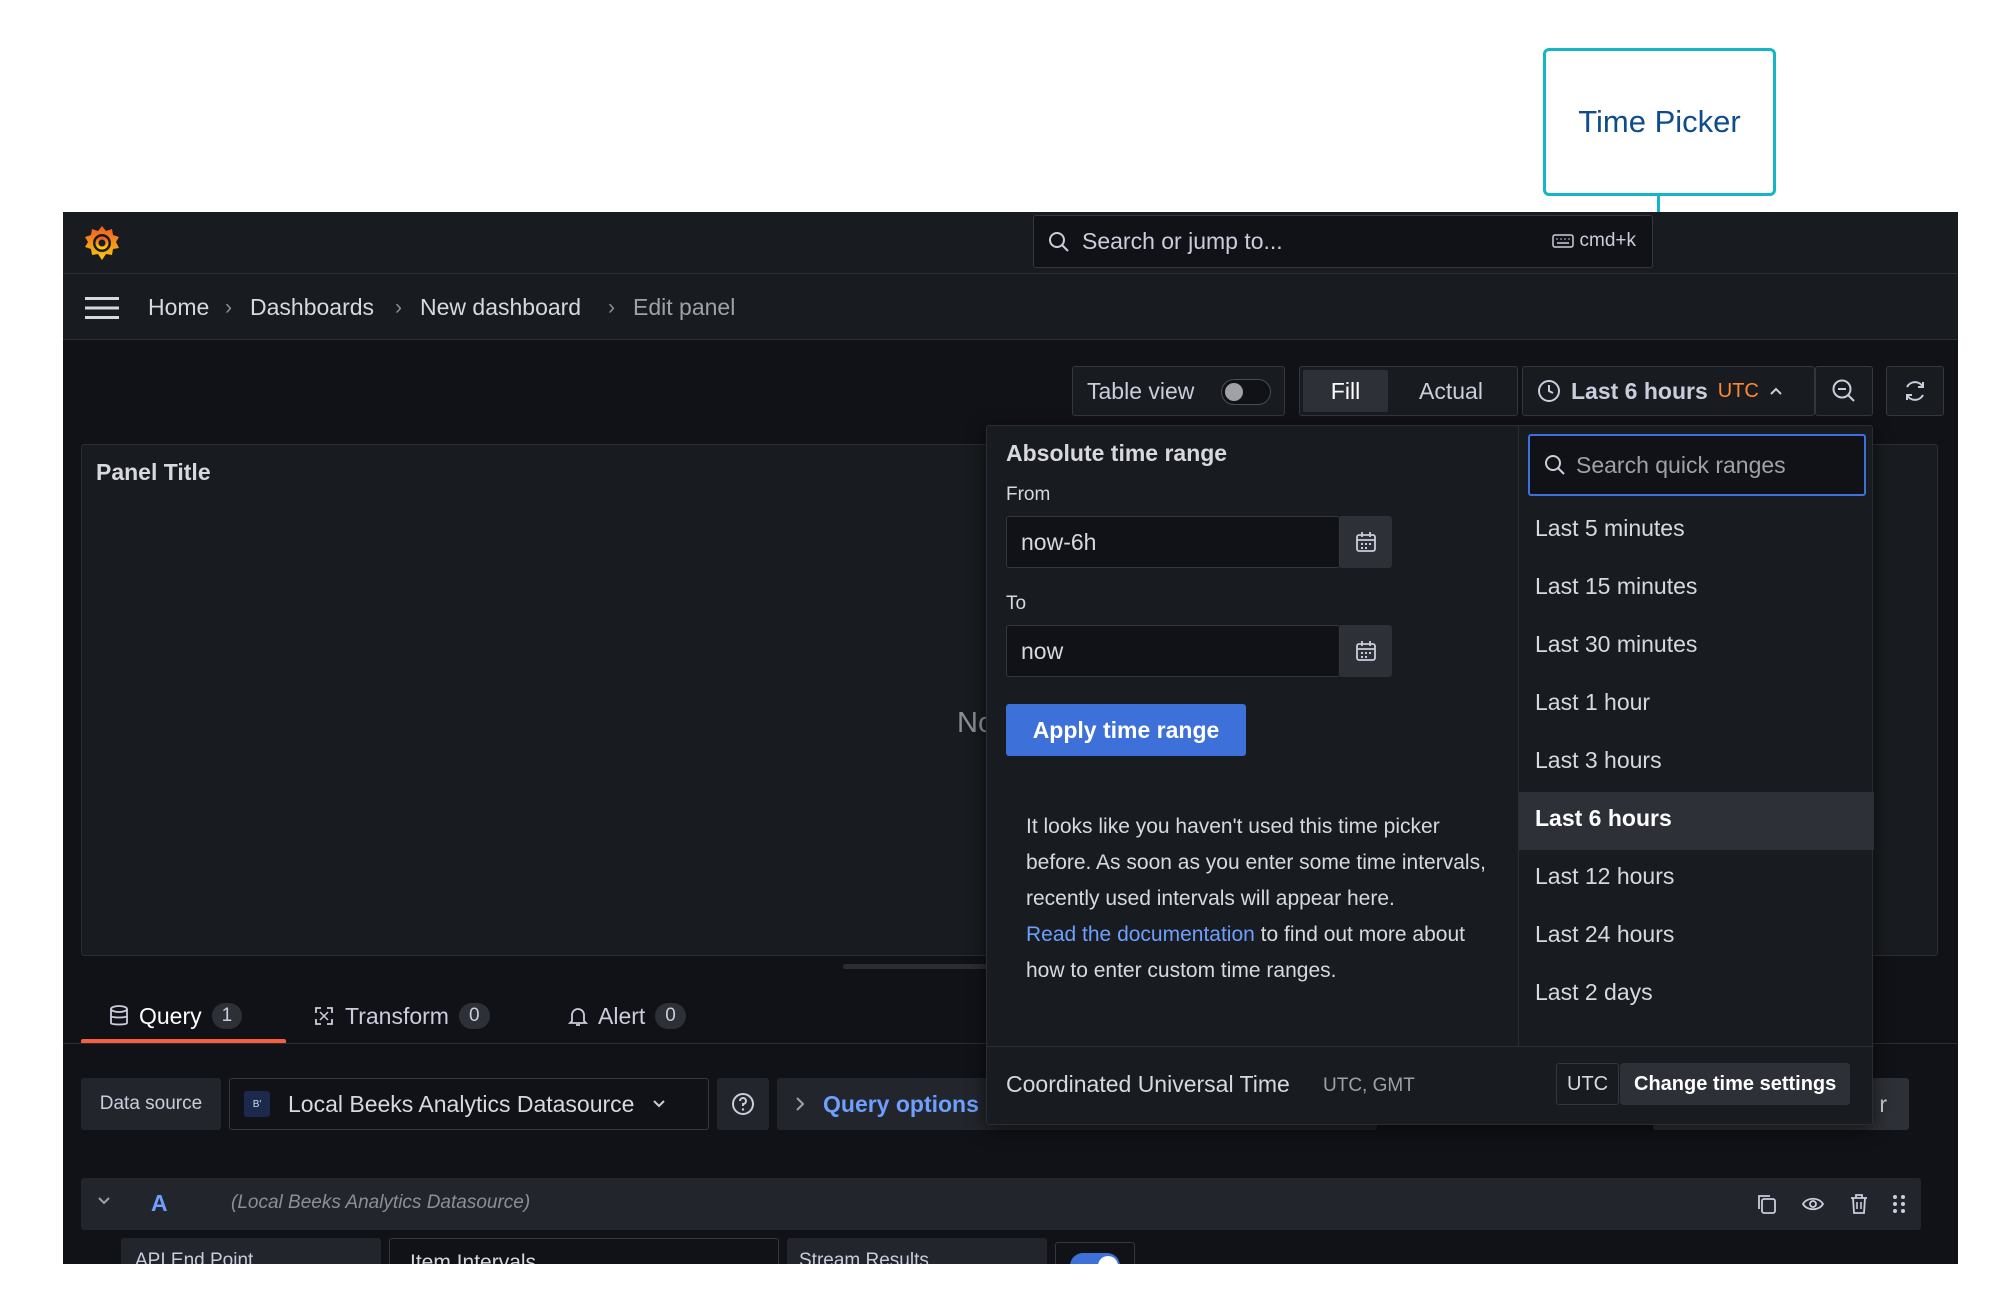 The width and height of the screenshot is (2000, 1301). What do you see at coordinates (1696, 937) in the screenshot?
I see `quick-range-item: Last 24 hours` at bounding box center [1696, 937].